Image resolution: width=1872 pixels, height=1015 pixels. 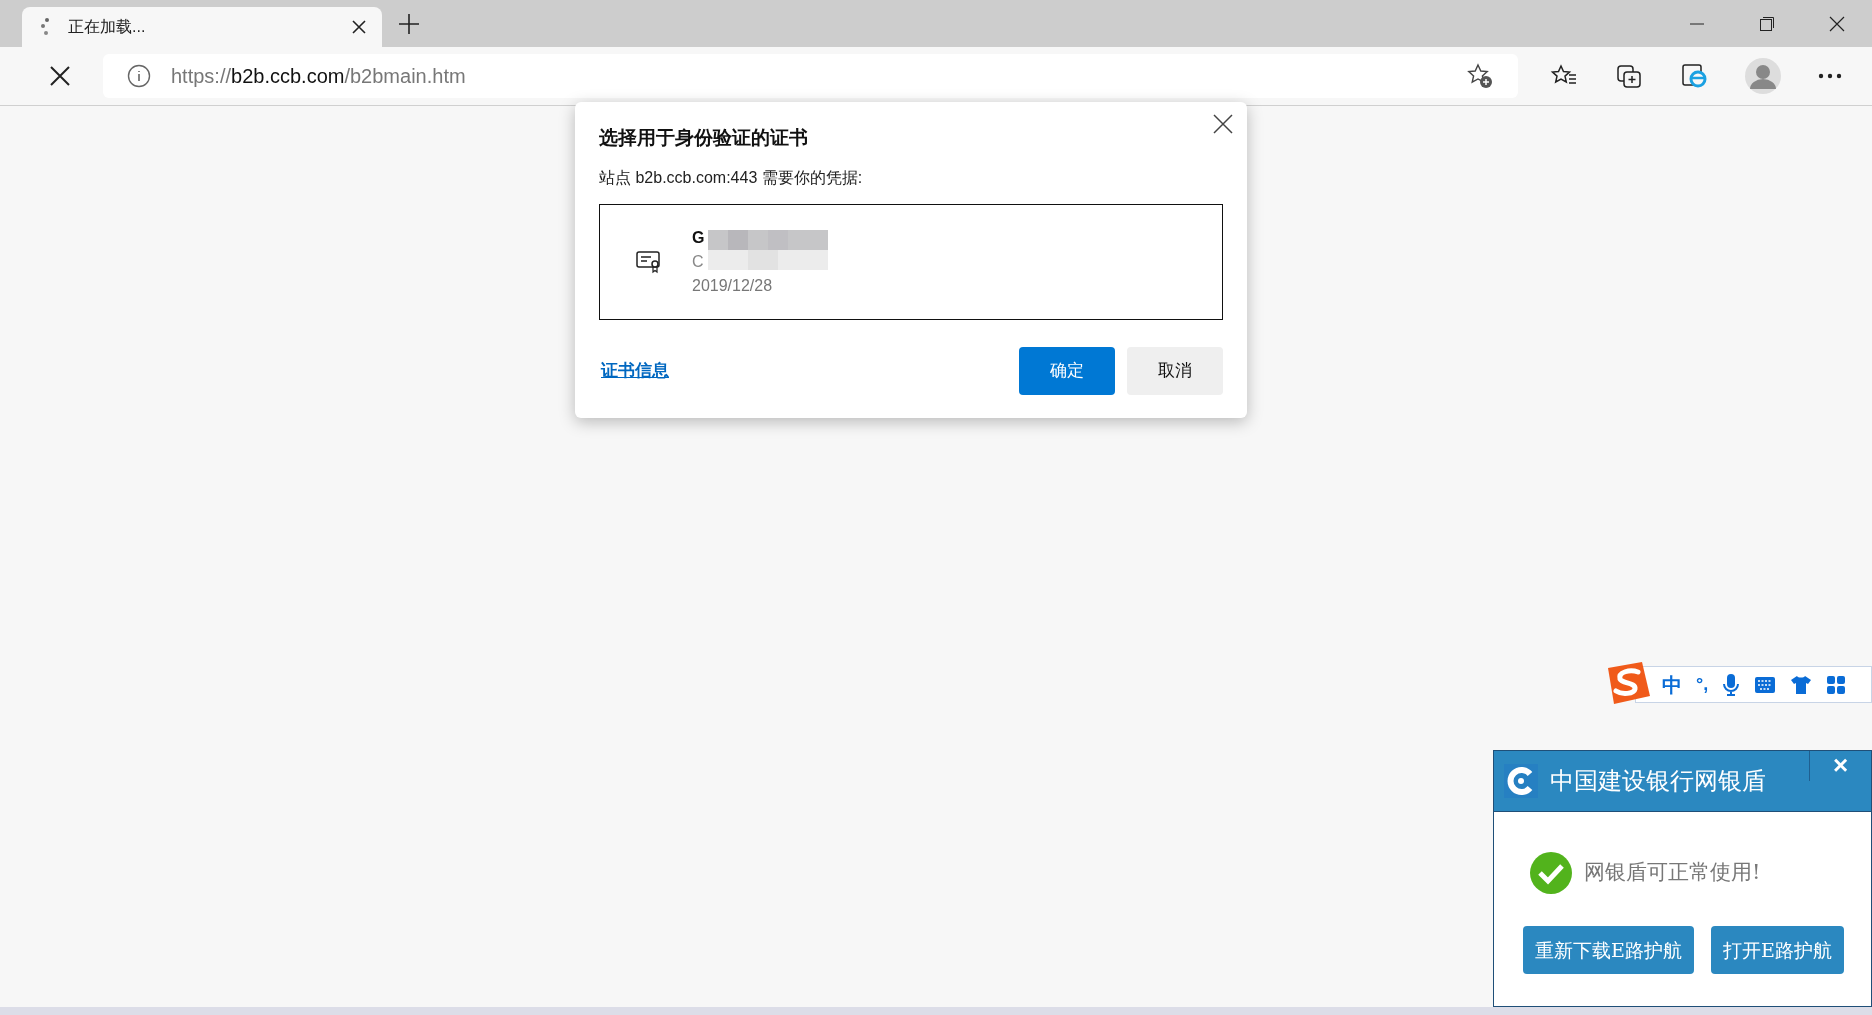 I want to click on loading-icon, so click(x=45, y=27).